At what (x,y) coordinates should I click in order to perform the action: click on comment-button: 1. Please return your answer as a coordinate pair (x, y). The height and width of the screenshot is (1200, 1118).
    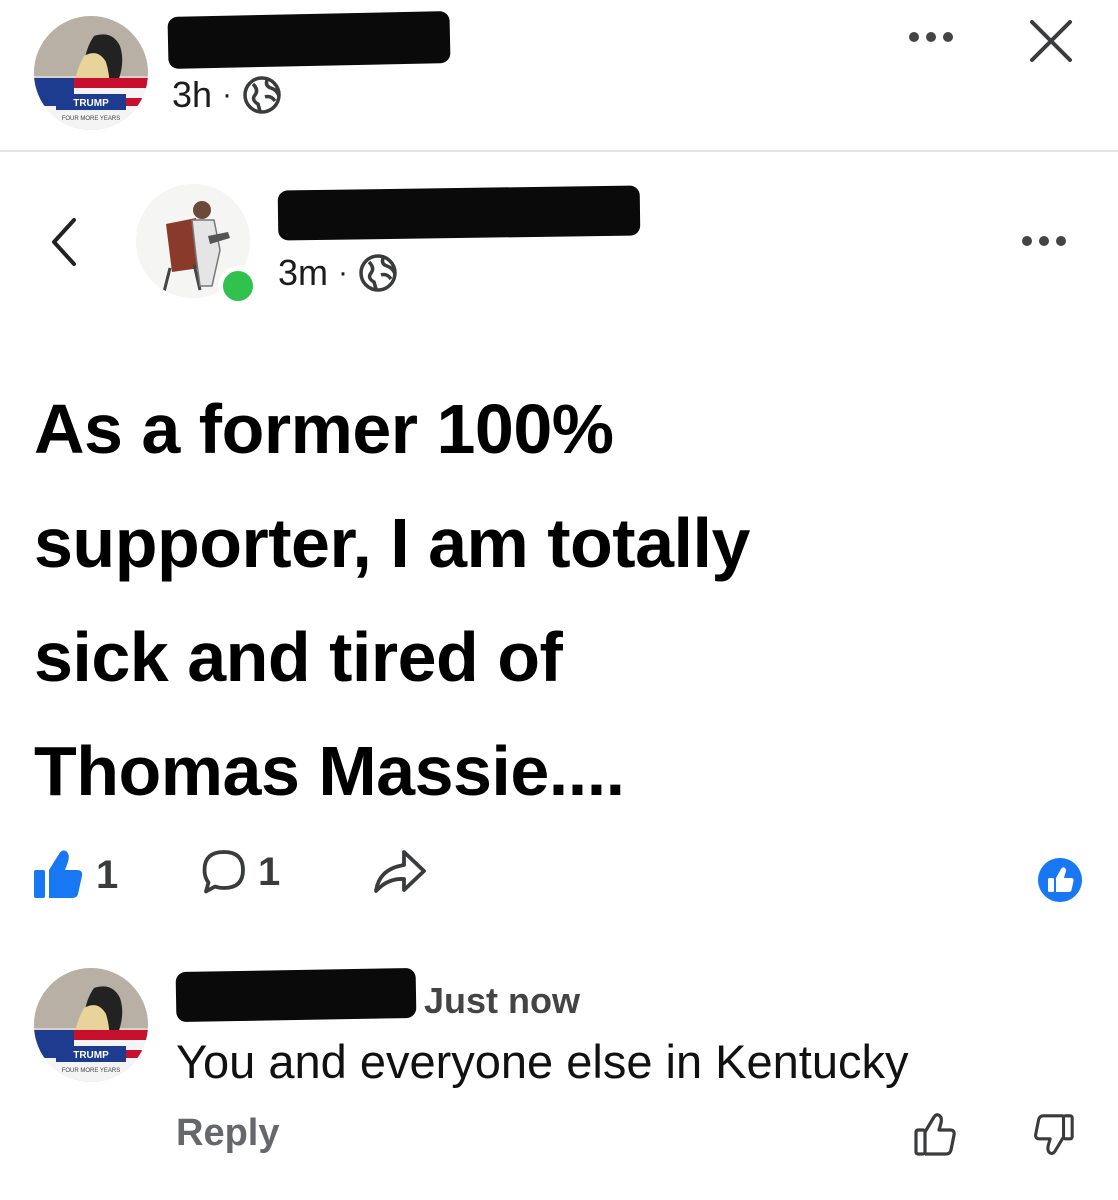
    Looking at the image, I should click on (239, 872).